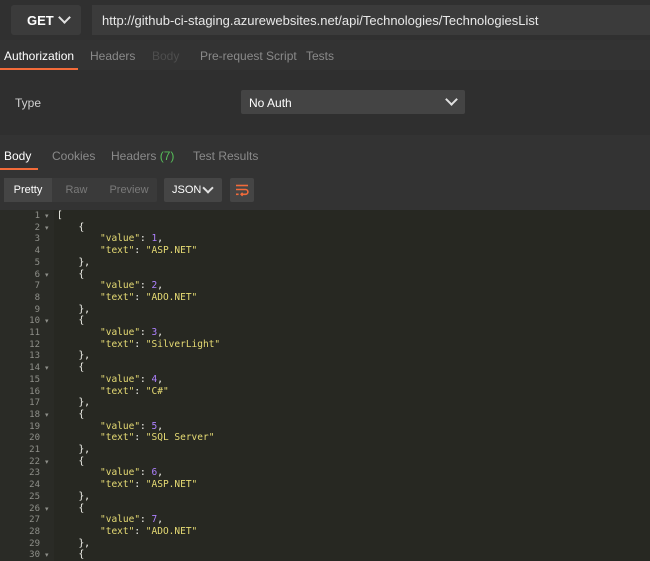  Describe the element at coordinates (142, 156) in the screenshot. I see `tab-response-headers: Headers (7)` at that location.